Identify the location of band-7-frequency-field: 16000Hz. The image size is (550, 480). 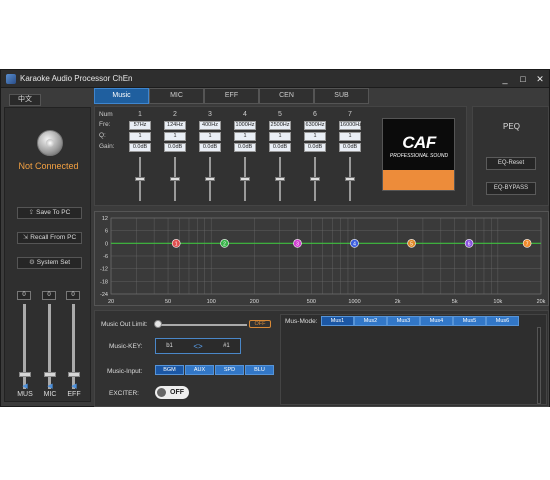
(350, 125).